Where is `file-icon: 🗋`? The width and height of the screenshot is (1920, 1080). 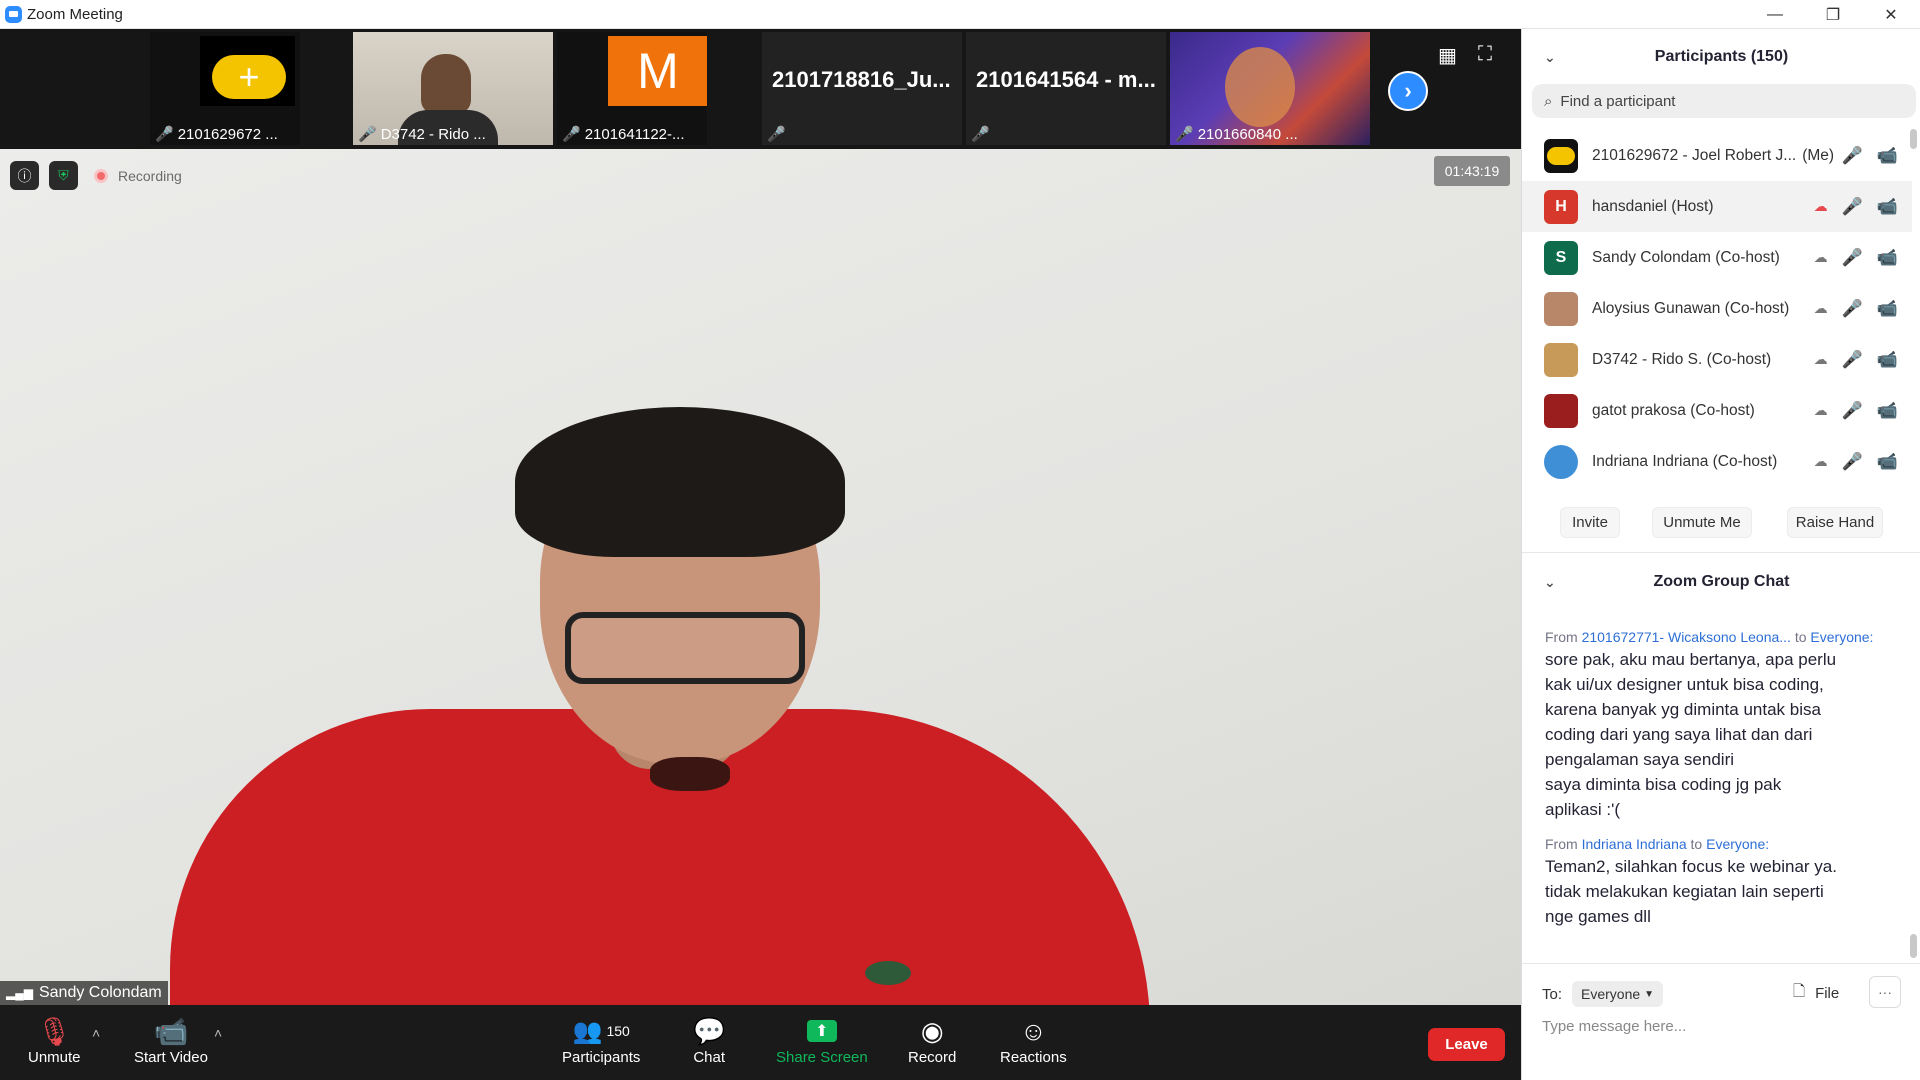 file-icon: 🗋 is located at coordinates (1799, 991).